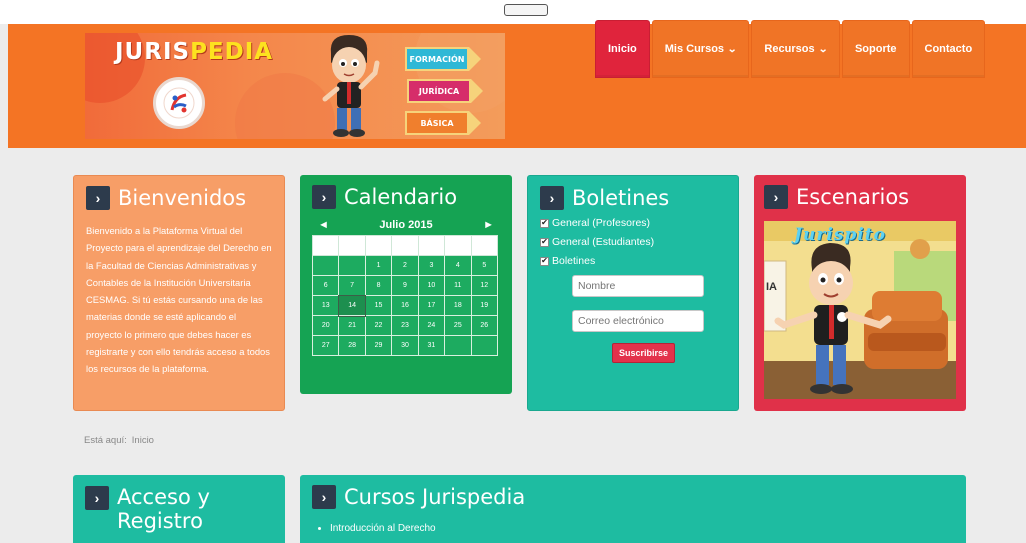 This screenshot has height=543, width=1026. I want to click on nav-inicio-label: Inicio, so click(622, 49).